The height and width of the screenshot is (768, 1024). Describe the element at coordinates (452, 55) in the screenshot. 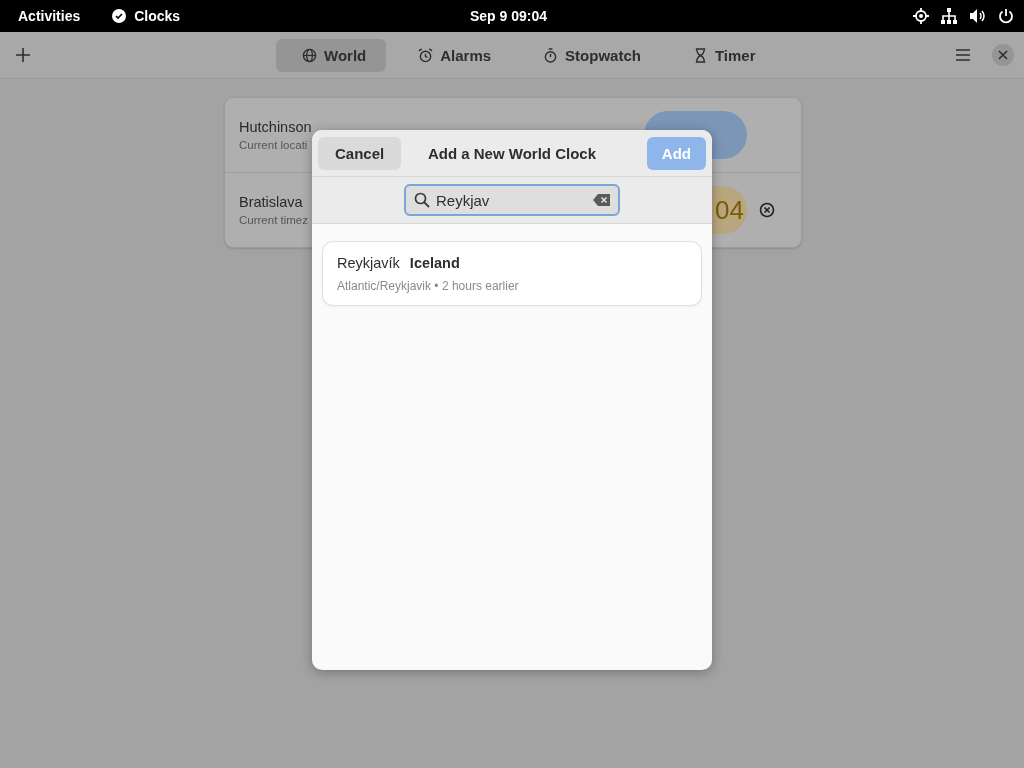

I see `view-tab: Alarms` at that location.